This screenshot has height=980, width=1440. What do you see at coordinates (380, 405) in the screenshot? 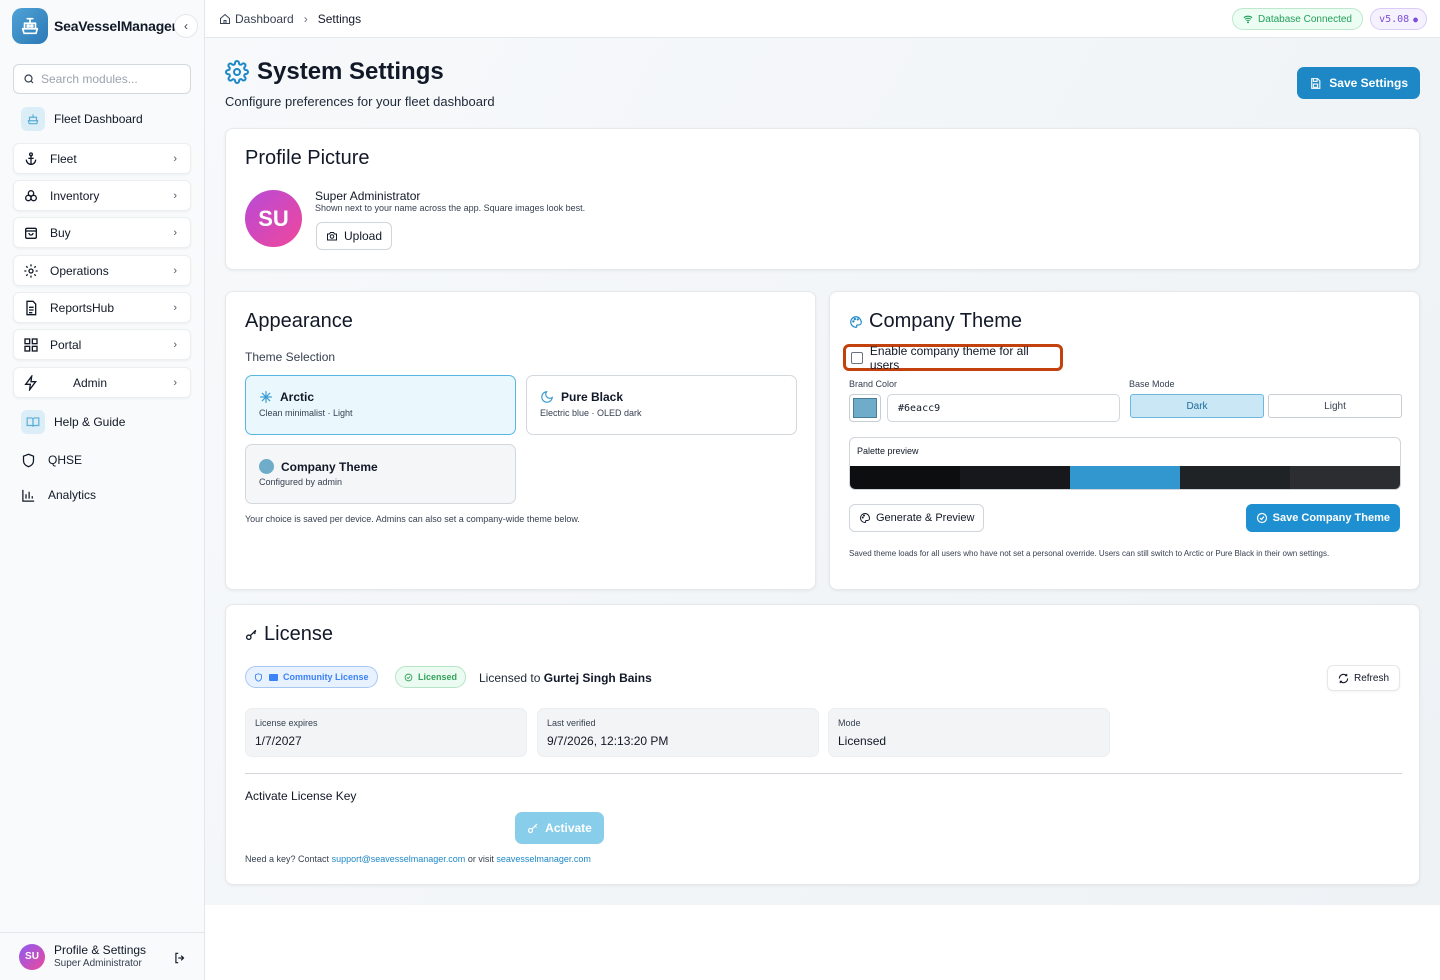
I see `theme-option-arctic: Arctic Clean minimalist · Light` at bounding box center [380, 405].